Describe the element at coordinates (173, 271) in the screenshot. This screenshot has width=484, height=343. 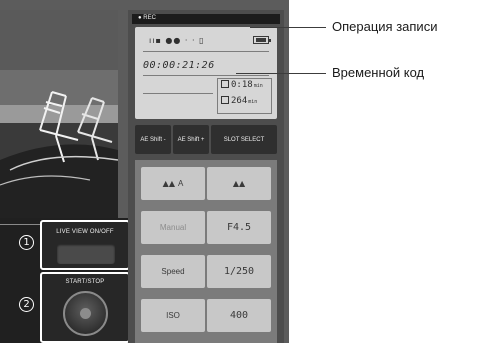
I see `shutter-speed-label-button: Speed` at that location.